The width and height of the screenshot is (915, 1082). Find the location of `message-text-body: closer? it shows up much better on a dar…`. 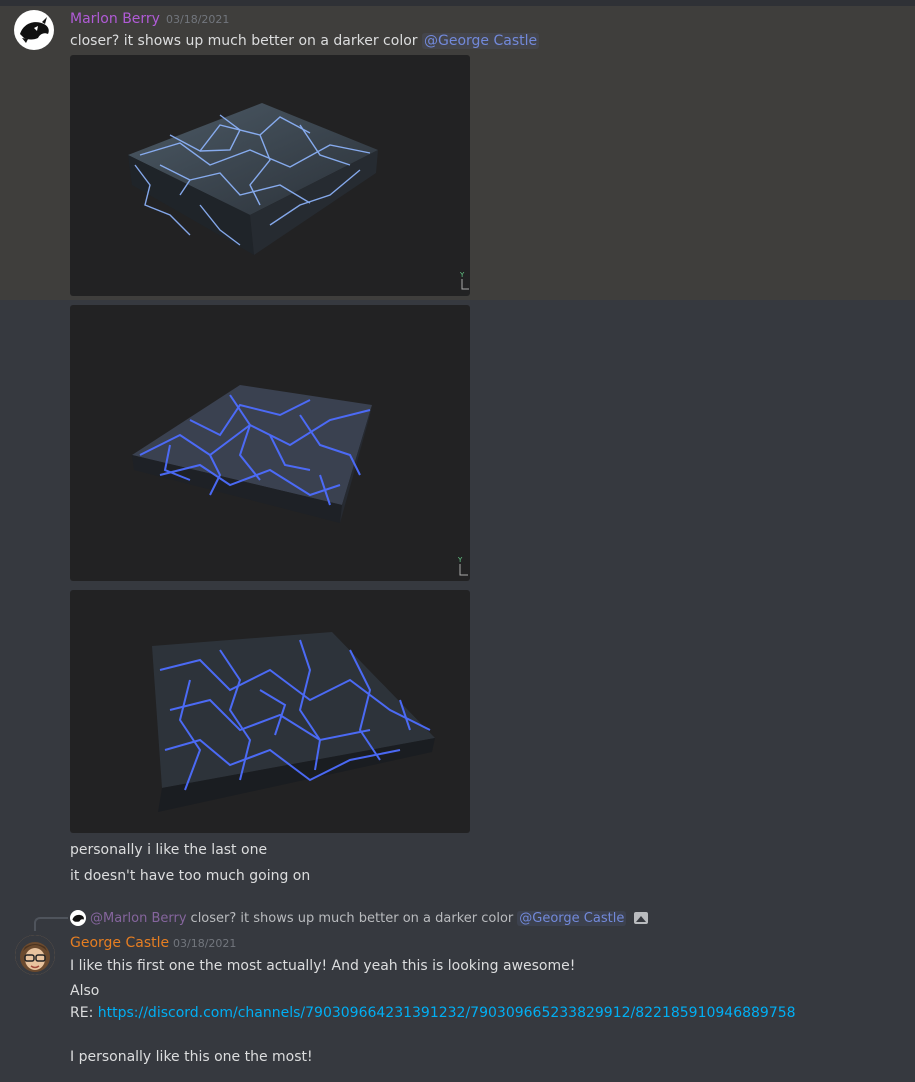

message-text-body: closer? it shows up much better on a dar… is located at coordinates (246, 41).